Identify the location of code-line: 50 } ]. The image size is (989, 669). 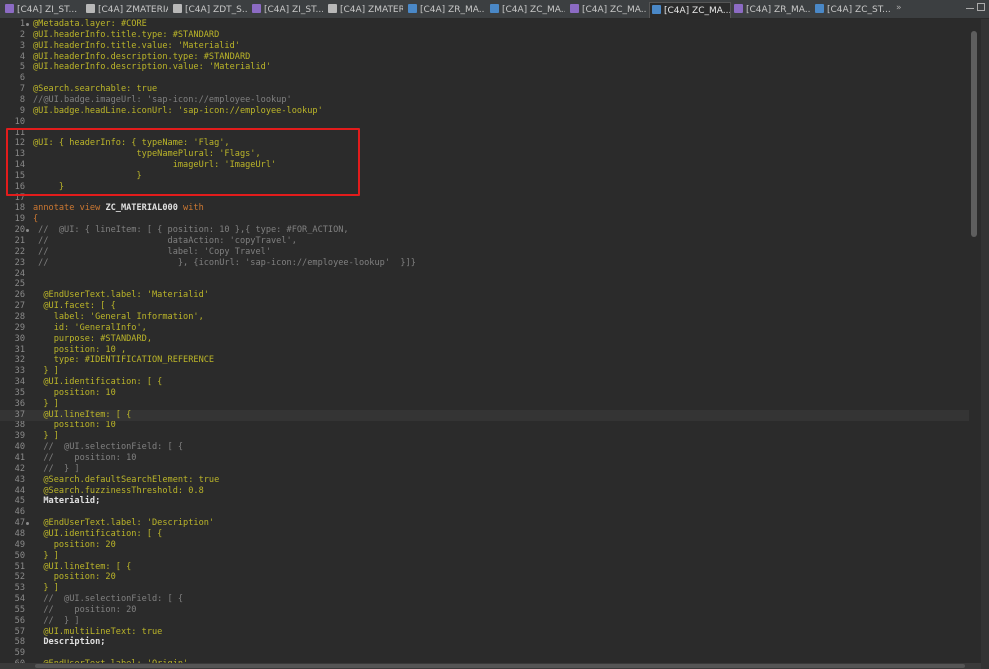
(484, 556).